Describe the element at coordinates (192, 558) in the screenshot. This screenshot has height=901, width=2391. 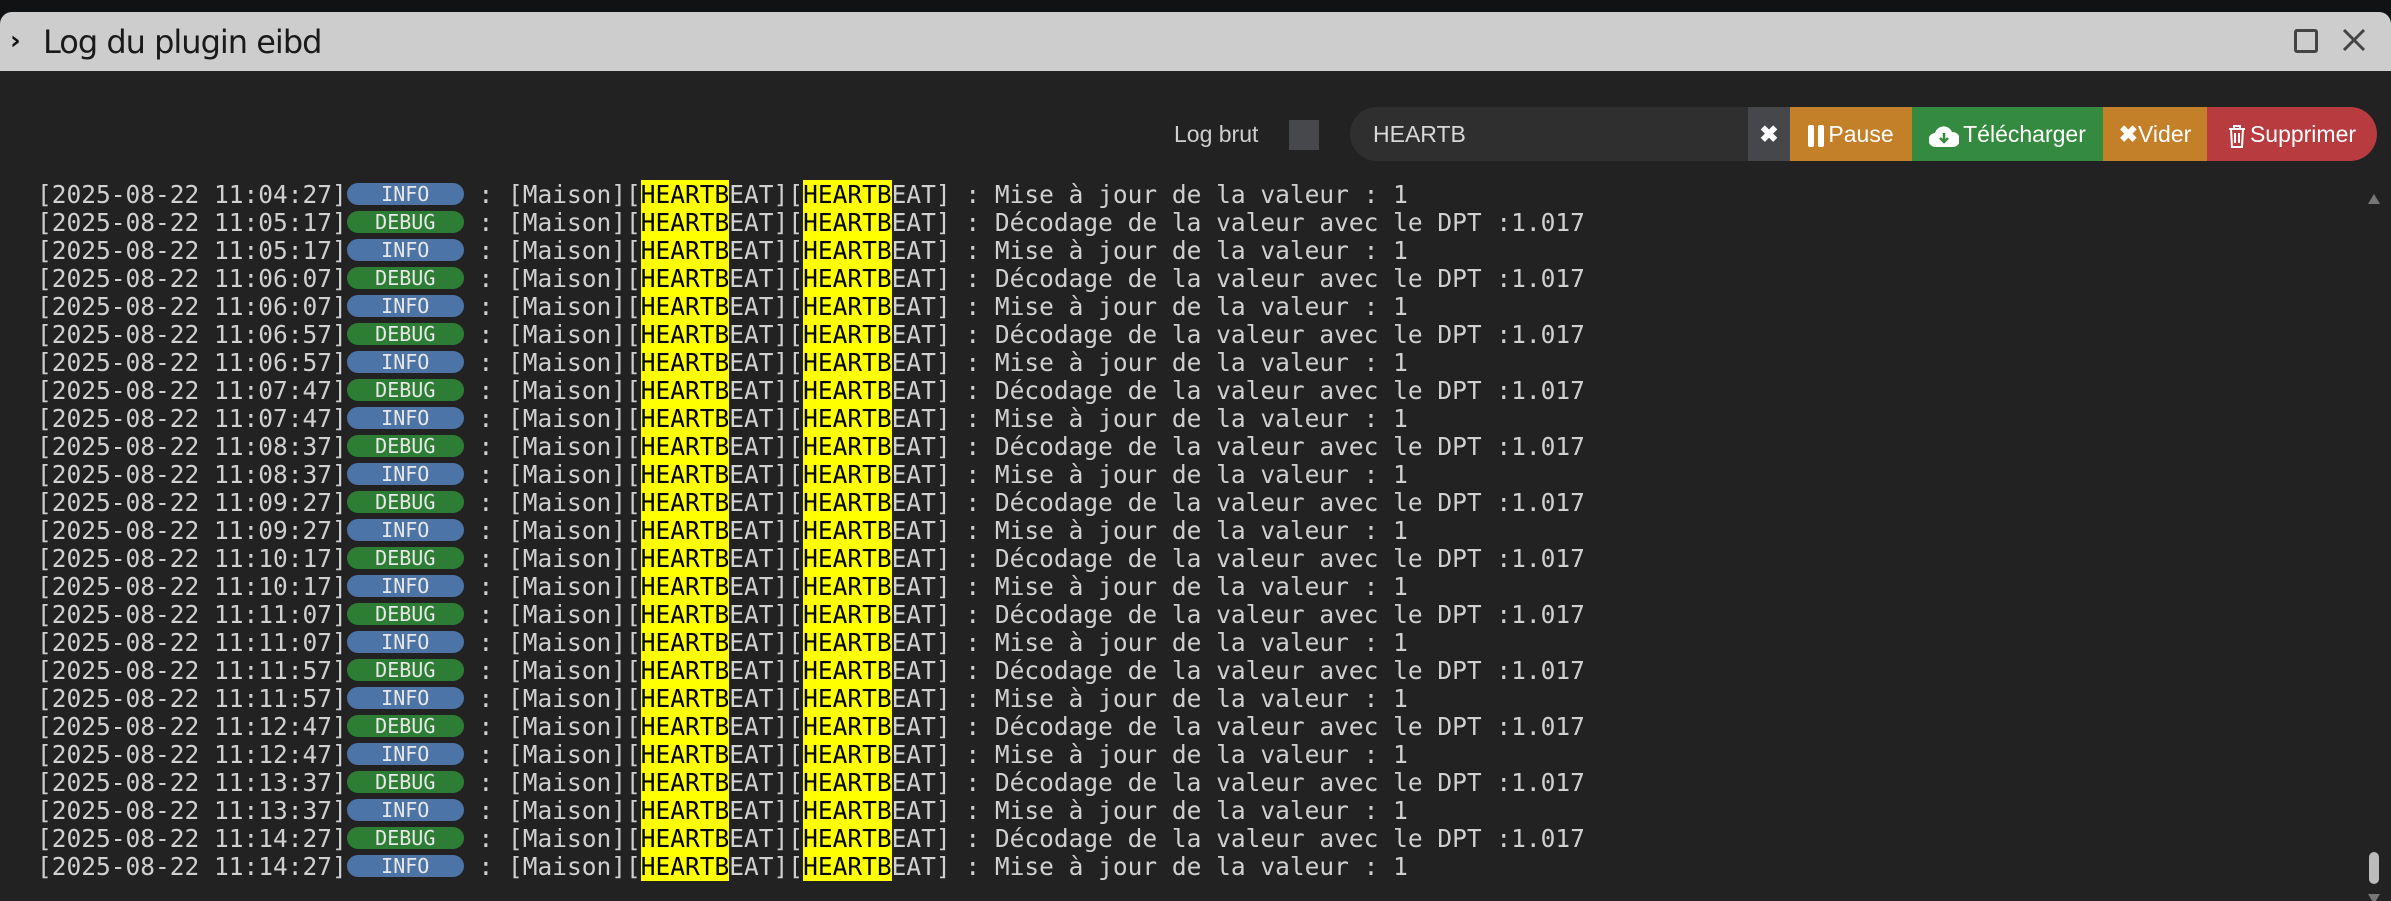
I see `log-timestamp: [2025-08-22 11:10:17]` at that location.